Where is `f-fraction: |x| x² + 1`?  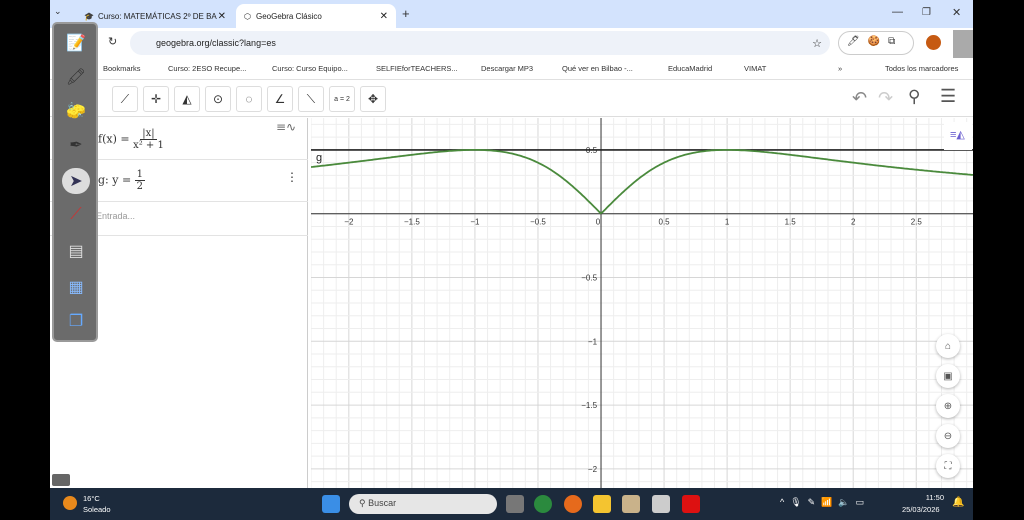 f-fraction: |x| x² + 1 is located at coordinates (148, 139).